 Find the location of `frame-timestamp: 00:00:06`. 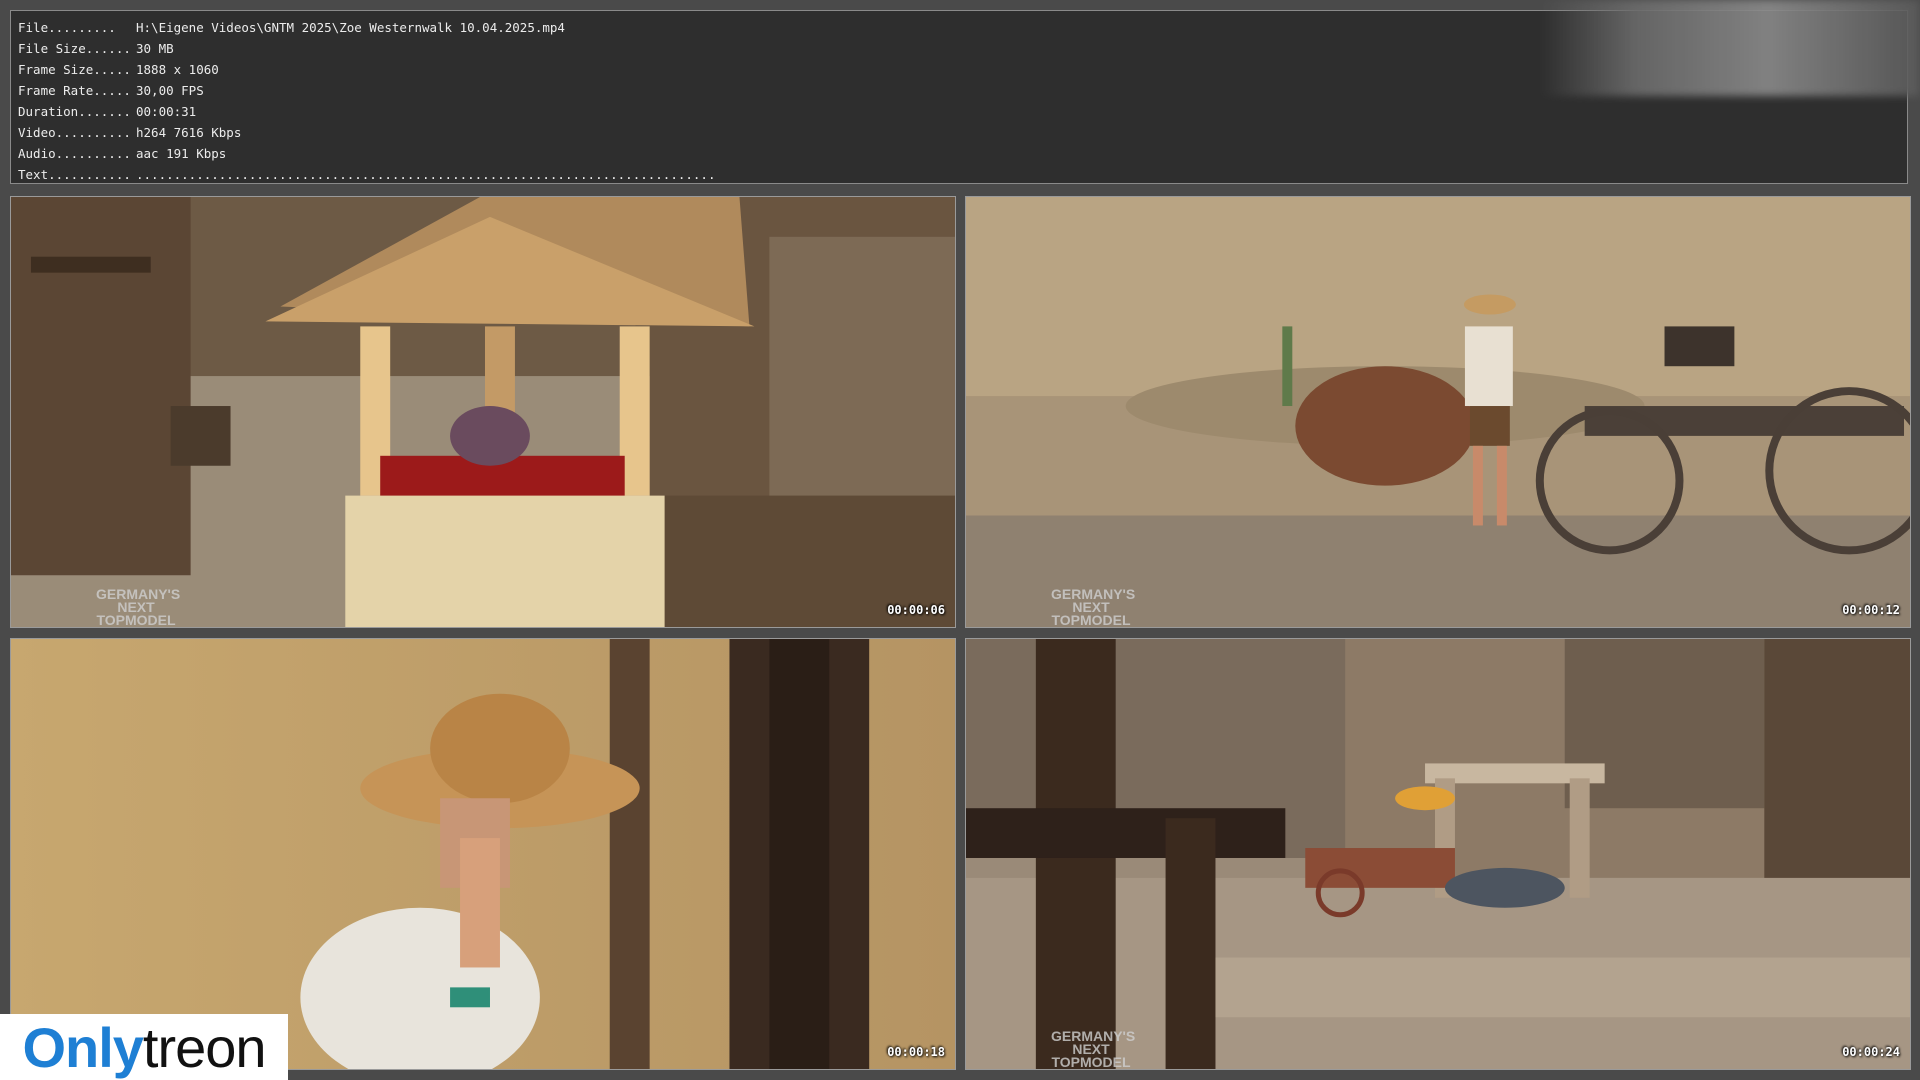

frame-timestamp: 00:00:06 is located at coordinates (916, 610).